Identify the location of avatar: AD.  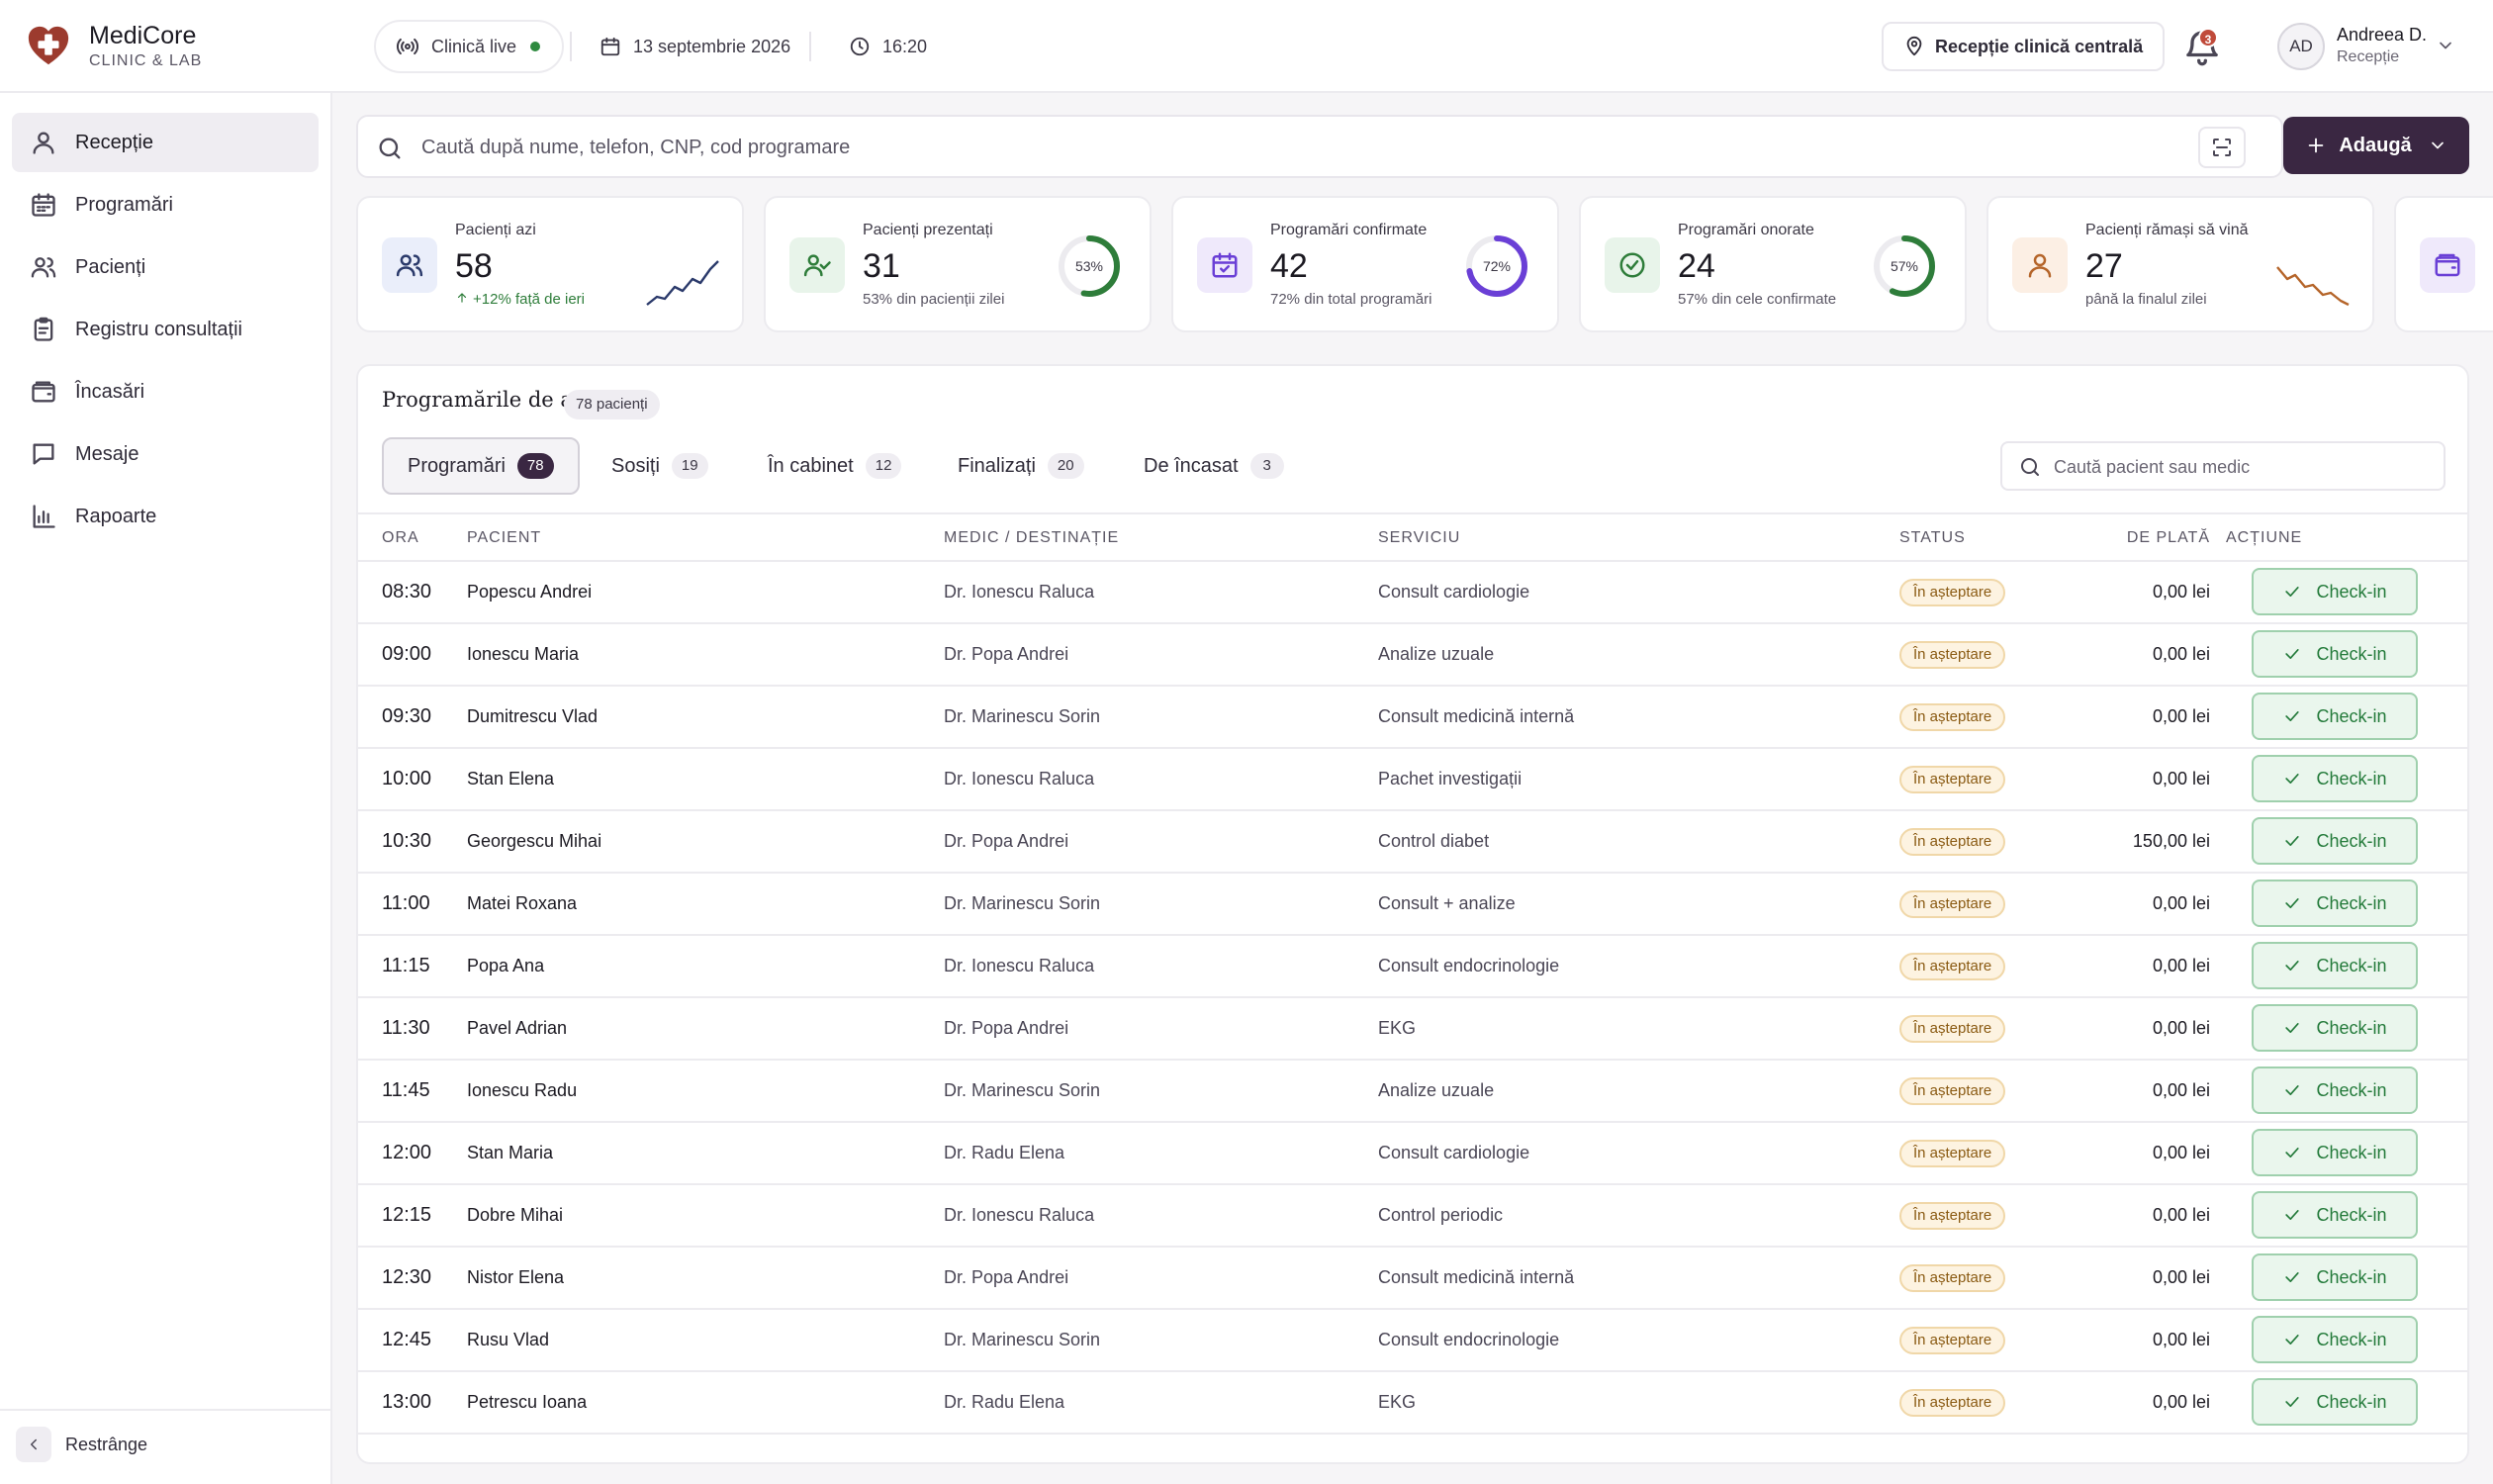
(2301, 46).